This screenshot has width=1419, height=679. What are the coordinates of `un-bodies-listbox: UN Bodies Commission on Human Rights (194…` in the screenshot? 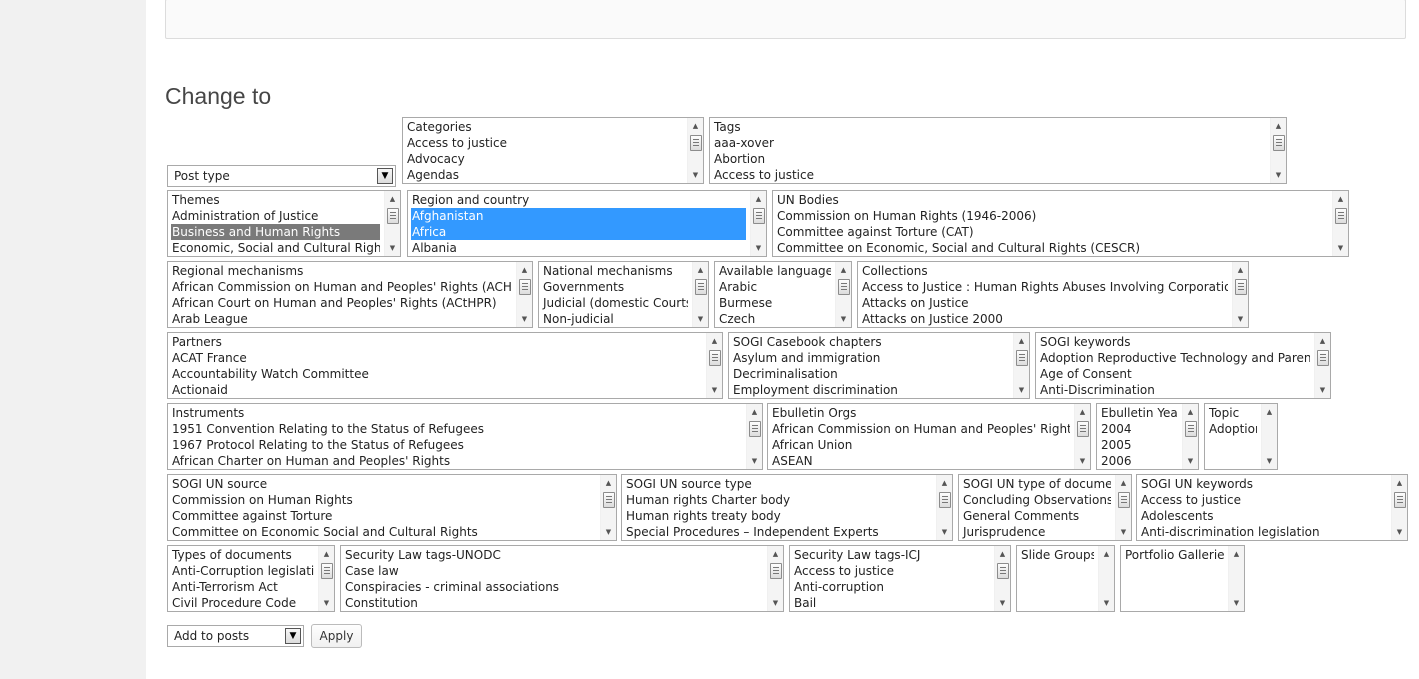 It's located at (1060, 223).